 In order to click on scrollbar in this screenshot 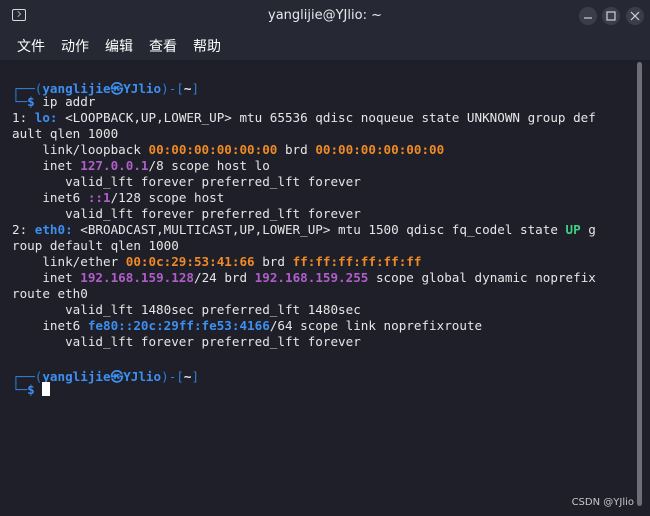, I will do `click(641, 288)`.